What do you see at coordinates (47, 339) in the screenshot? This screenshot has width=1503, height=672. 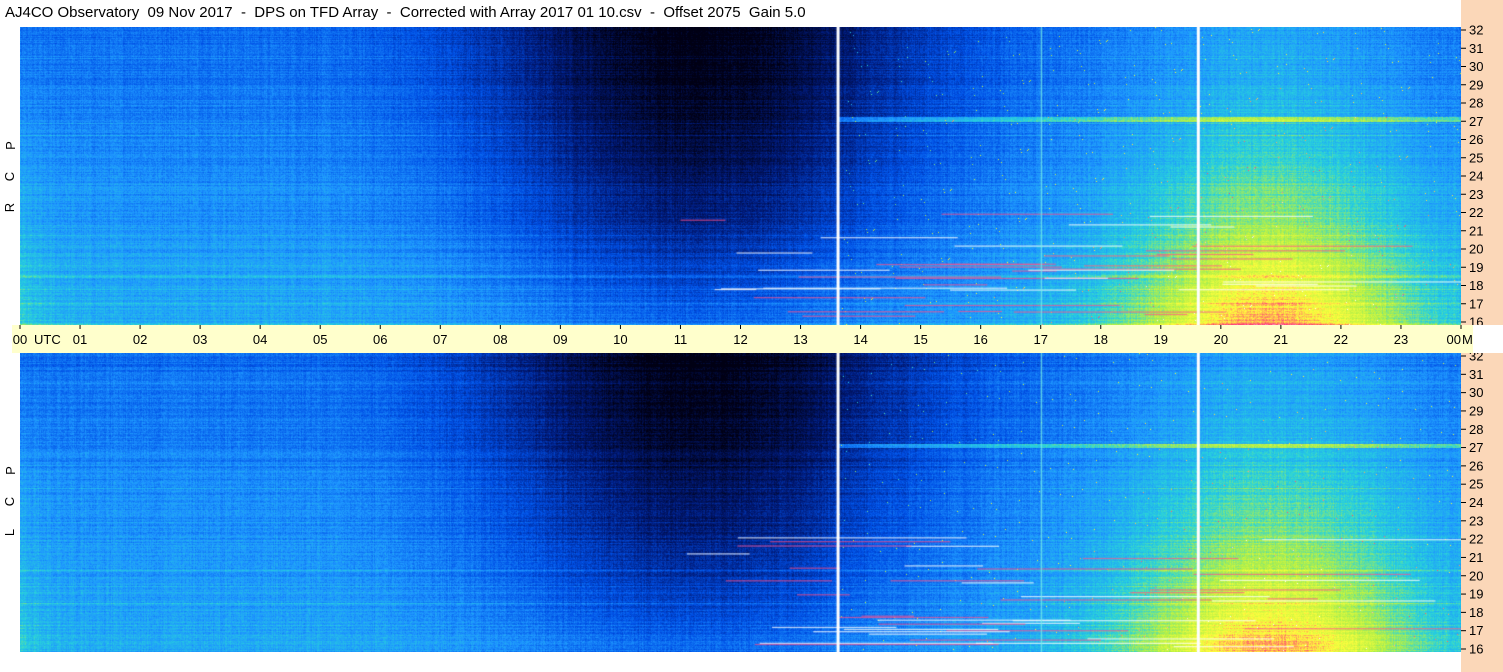 I see `time-unit-label: UTC` at bounding box center [47, 339].